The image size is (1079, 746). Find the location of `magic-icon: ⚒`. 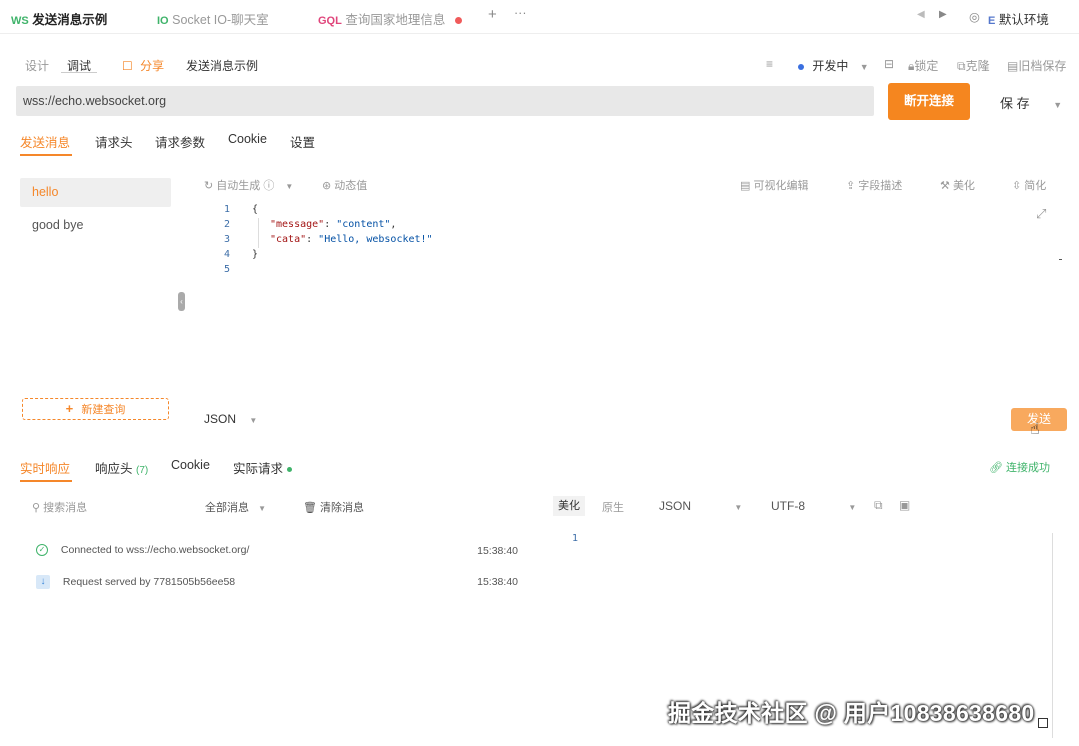

magic-icon: ⚒ is located at coordinates (945, 186).